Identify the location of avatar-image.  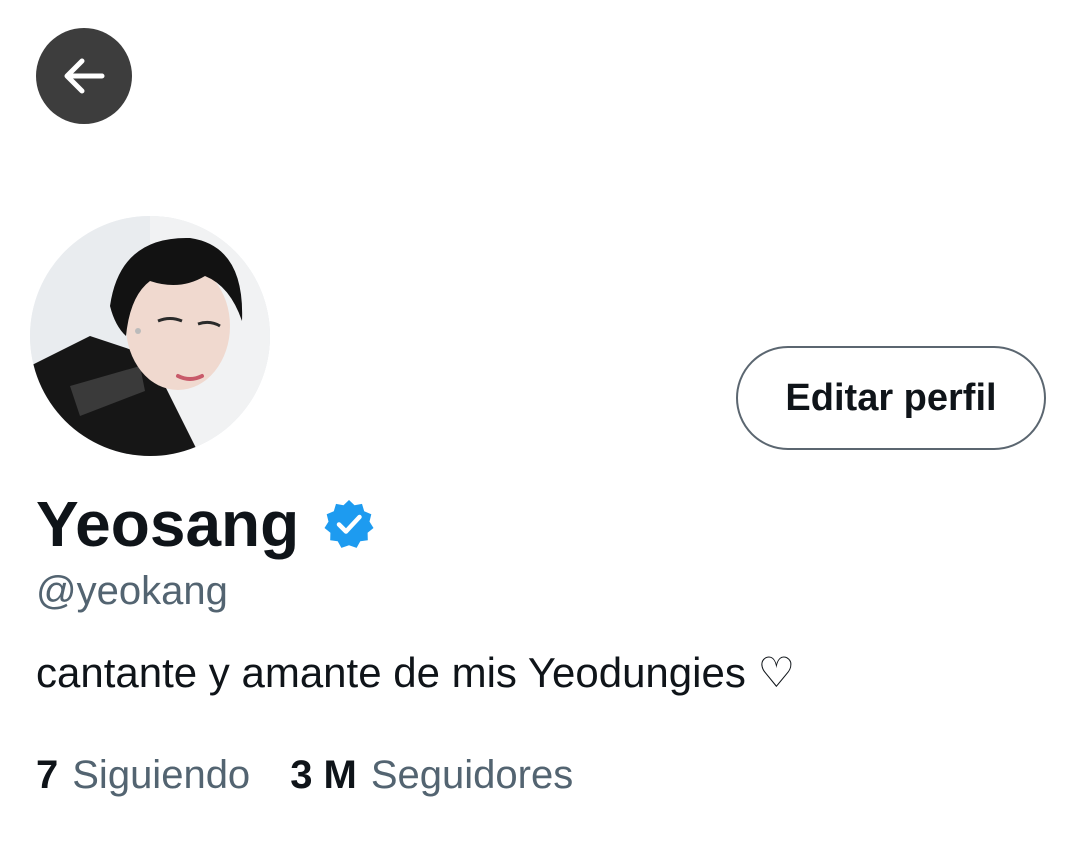
(150, 336).